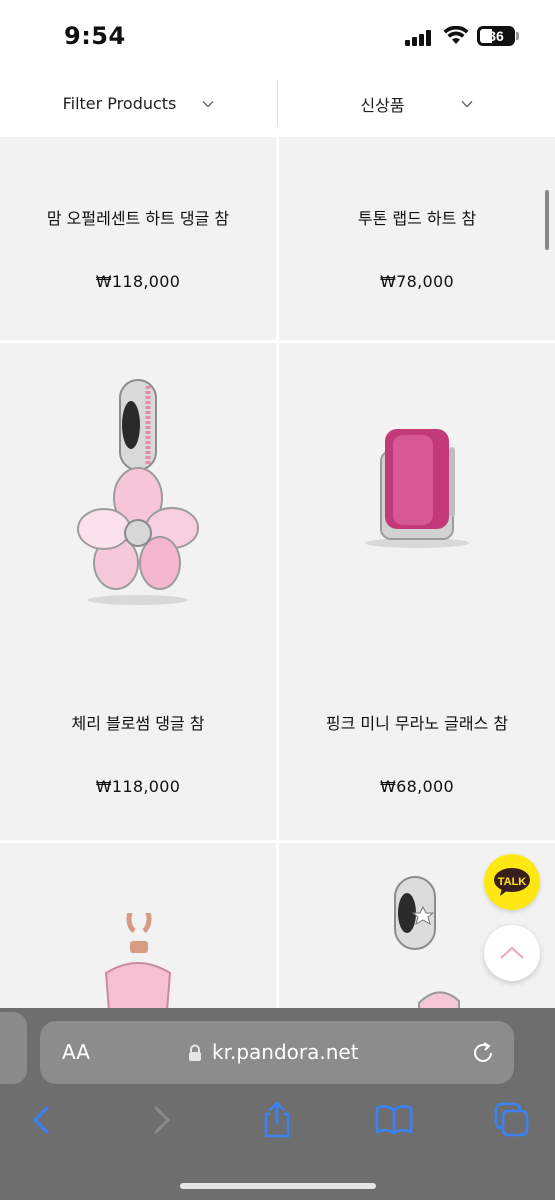  What do you see at coordinates (285, 1052) in the screenshot?
I see `url-text: kr.pandora.net` at bounding box center [285, 1052].